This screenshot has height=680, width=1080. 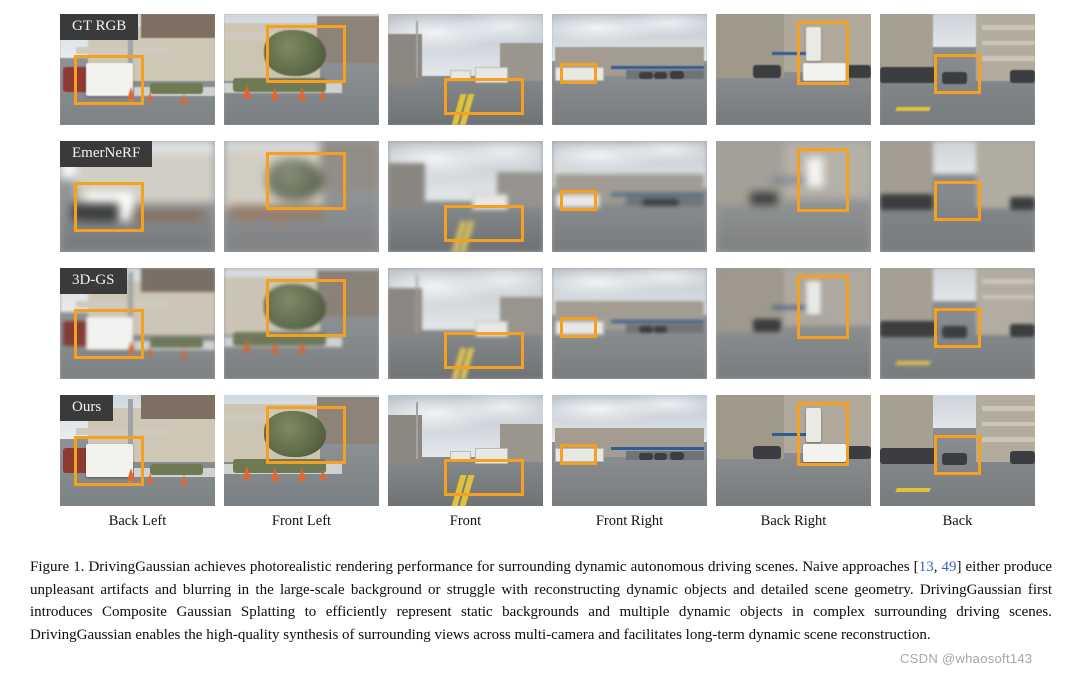 I want to click on row-label-3d-gs: 3D-GS, so click(x=93, y=281).